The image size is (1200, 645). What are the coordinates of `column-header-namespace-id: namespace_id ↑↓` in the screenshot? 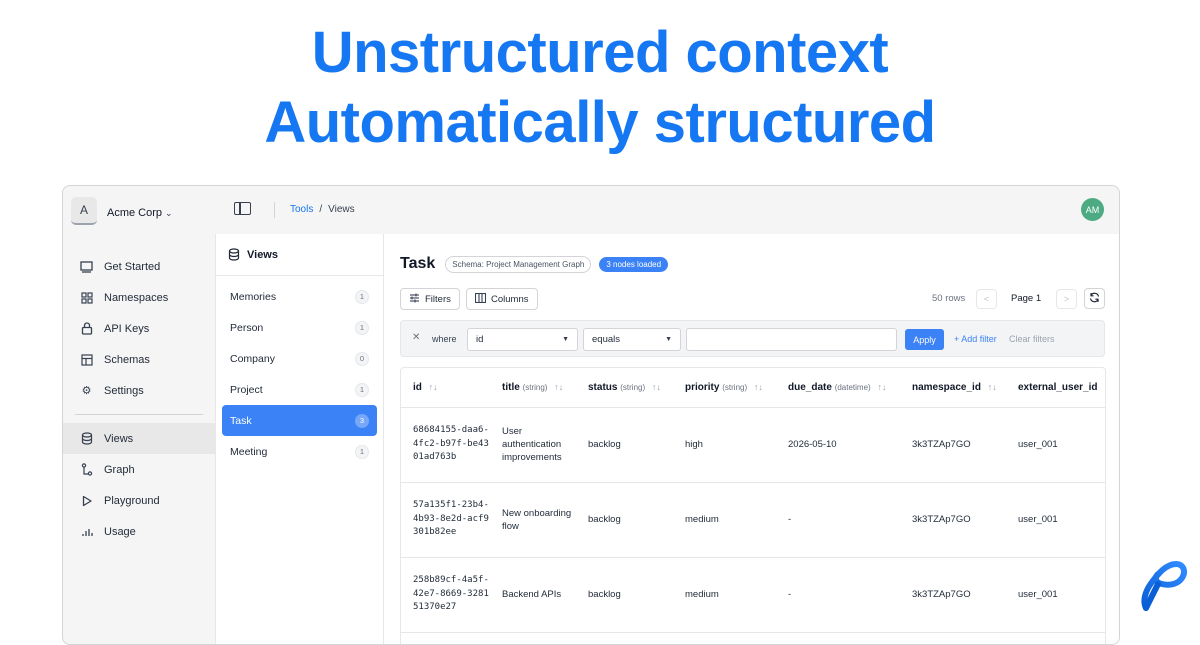 It's located at (953, 388).